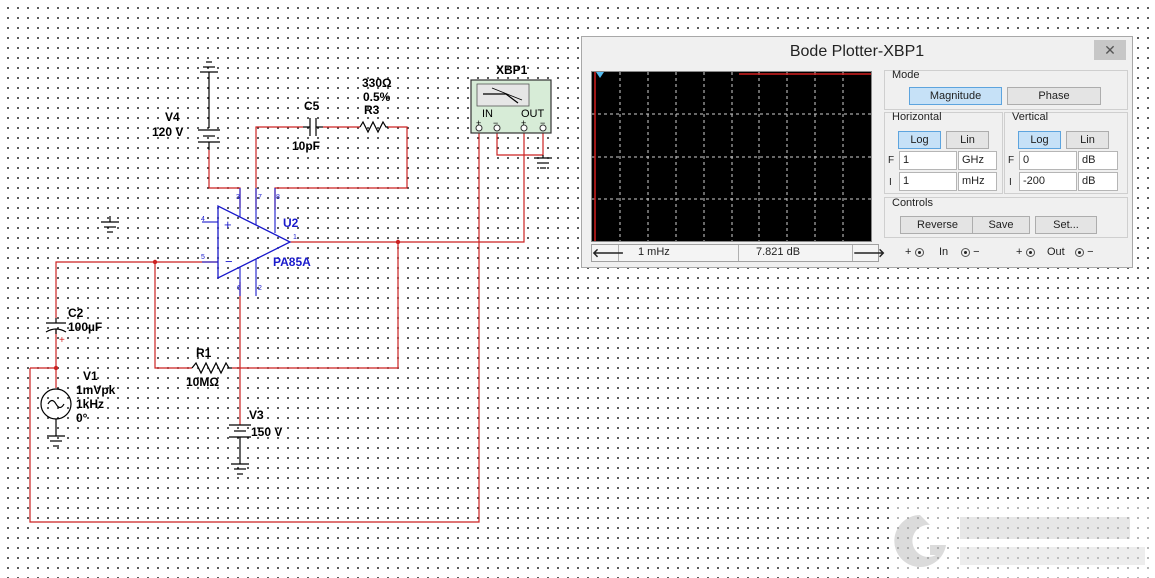 Image resolution: width=1155 pixels, height=578 pixels. I want to click on in-minus-sign: −, so click(976, 252).